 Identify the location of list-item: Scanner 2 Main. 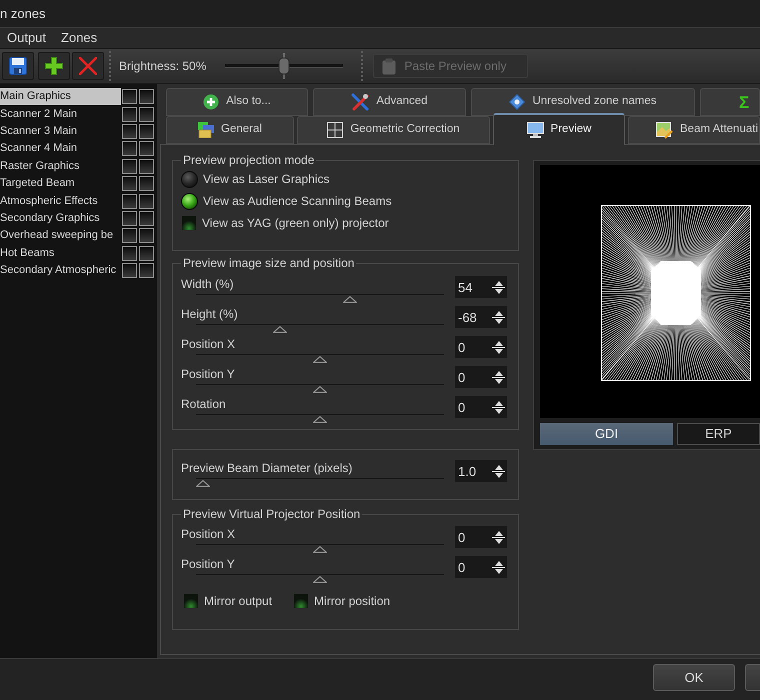
(60, 114).